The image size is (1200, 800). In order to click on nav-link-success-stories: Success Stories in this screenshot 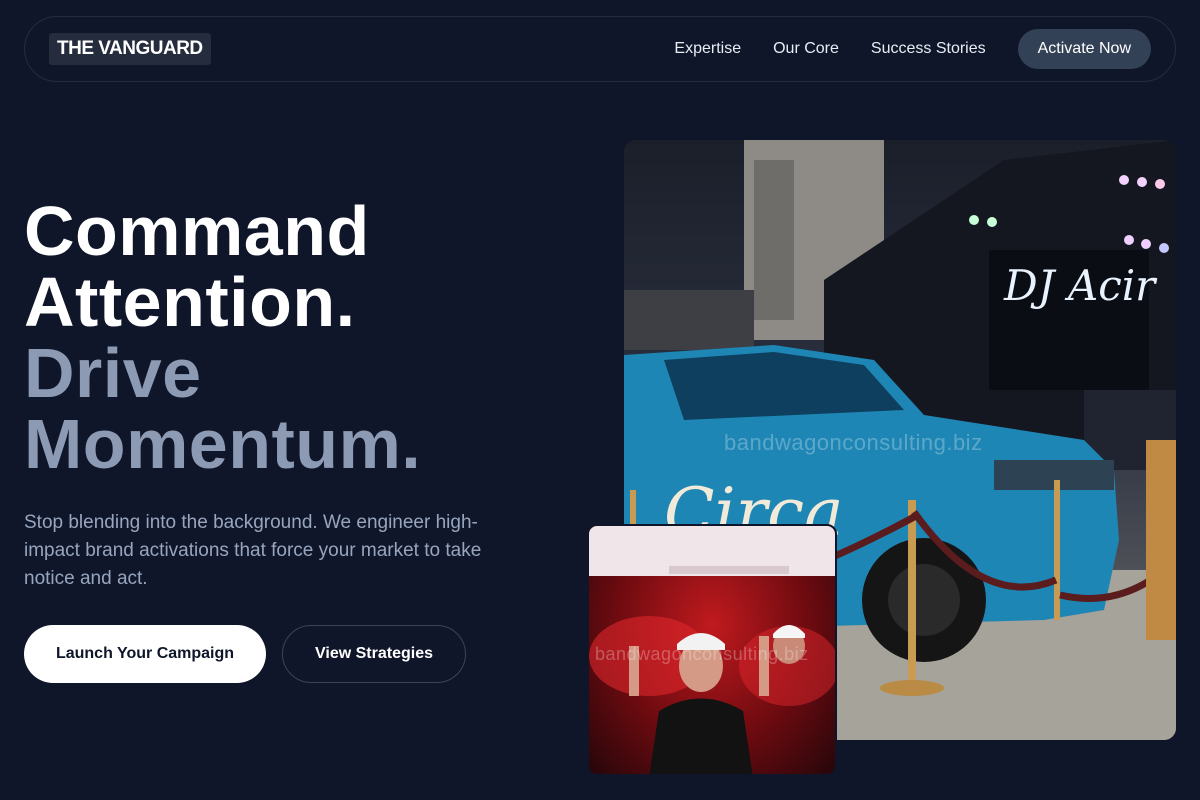, I will do `click(928, 49)`.